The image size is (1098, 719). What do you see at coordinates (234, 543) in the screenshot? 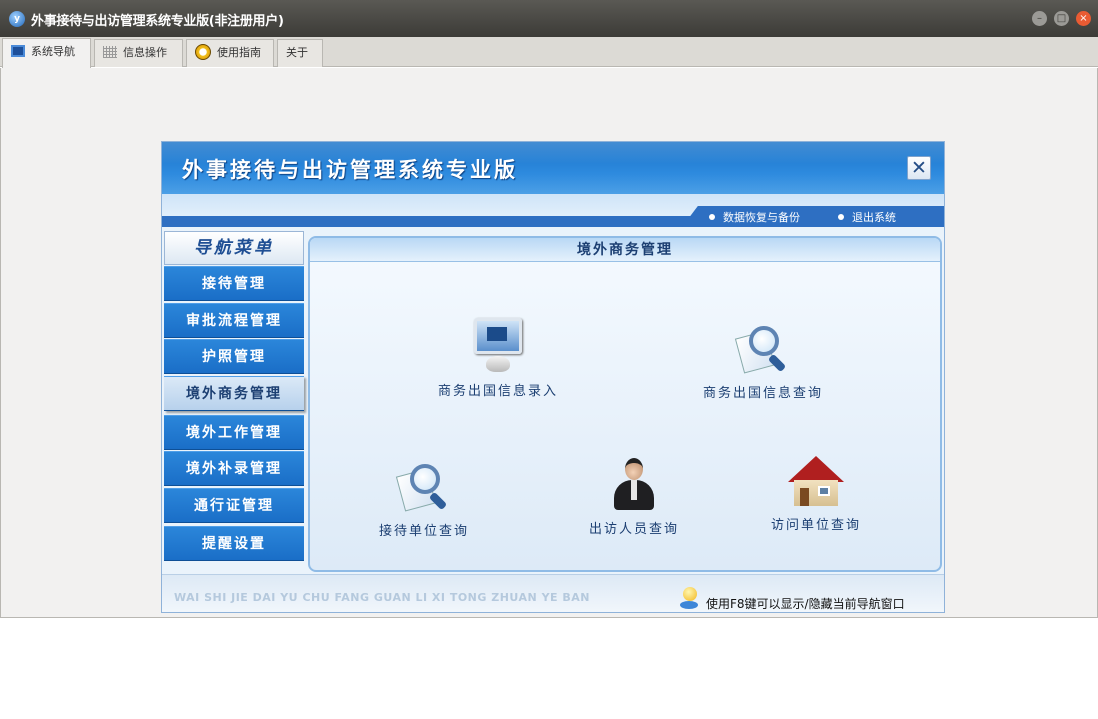
I see `nav-item-reminder-settings: 提醒设置` at bounding box center [234, 543].